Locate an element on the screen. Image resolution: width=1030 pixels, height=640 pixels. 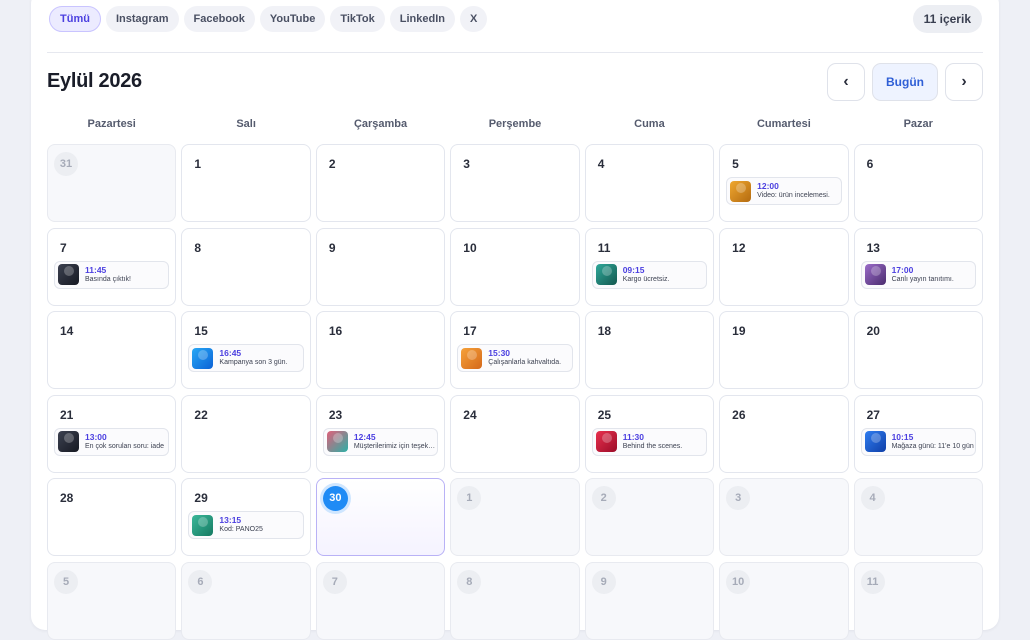
day-cell: 27 10:15 Mağaza günü: 11'e 10 gün is located at coordinates (918, 433).